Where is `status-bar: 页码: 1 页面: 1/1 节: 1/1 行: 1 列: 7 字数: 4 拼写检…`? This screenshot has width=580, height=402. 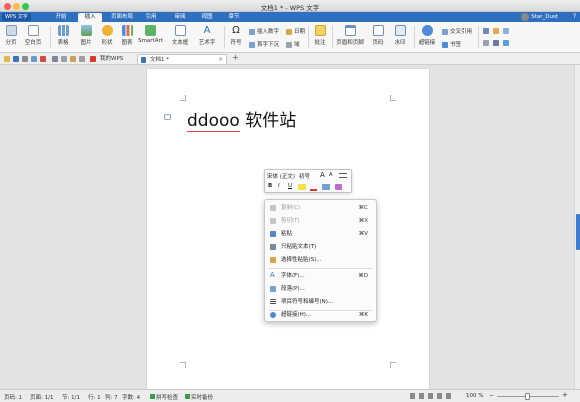 status-bar: 页码: 1 页面: 1/1 节: 1/1 行: 1 列: 7 字数: 4 拼写检… is located at coordinates (290, 395).